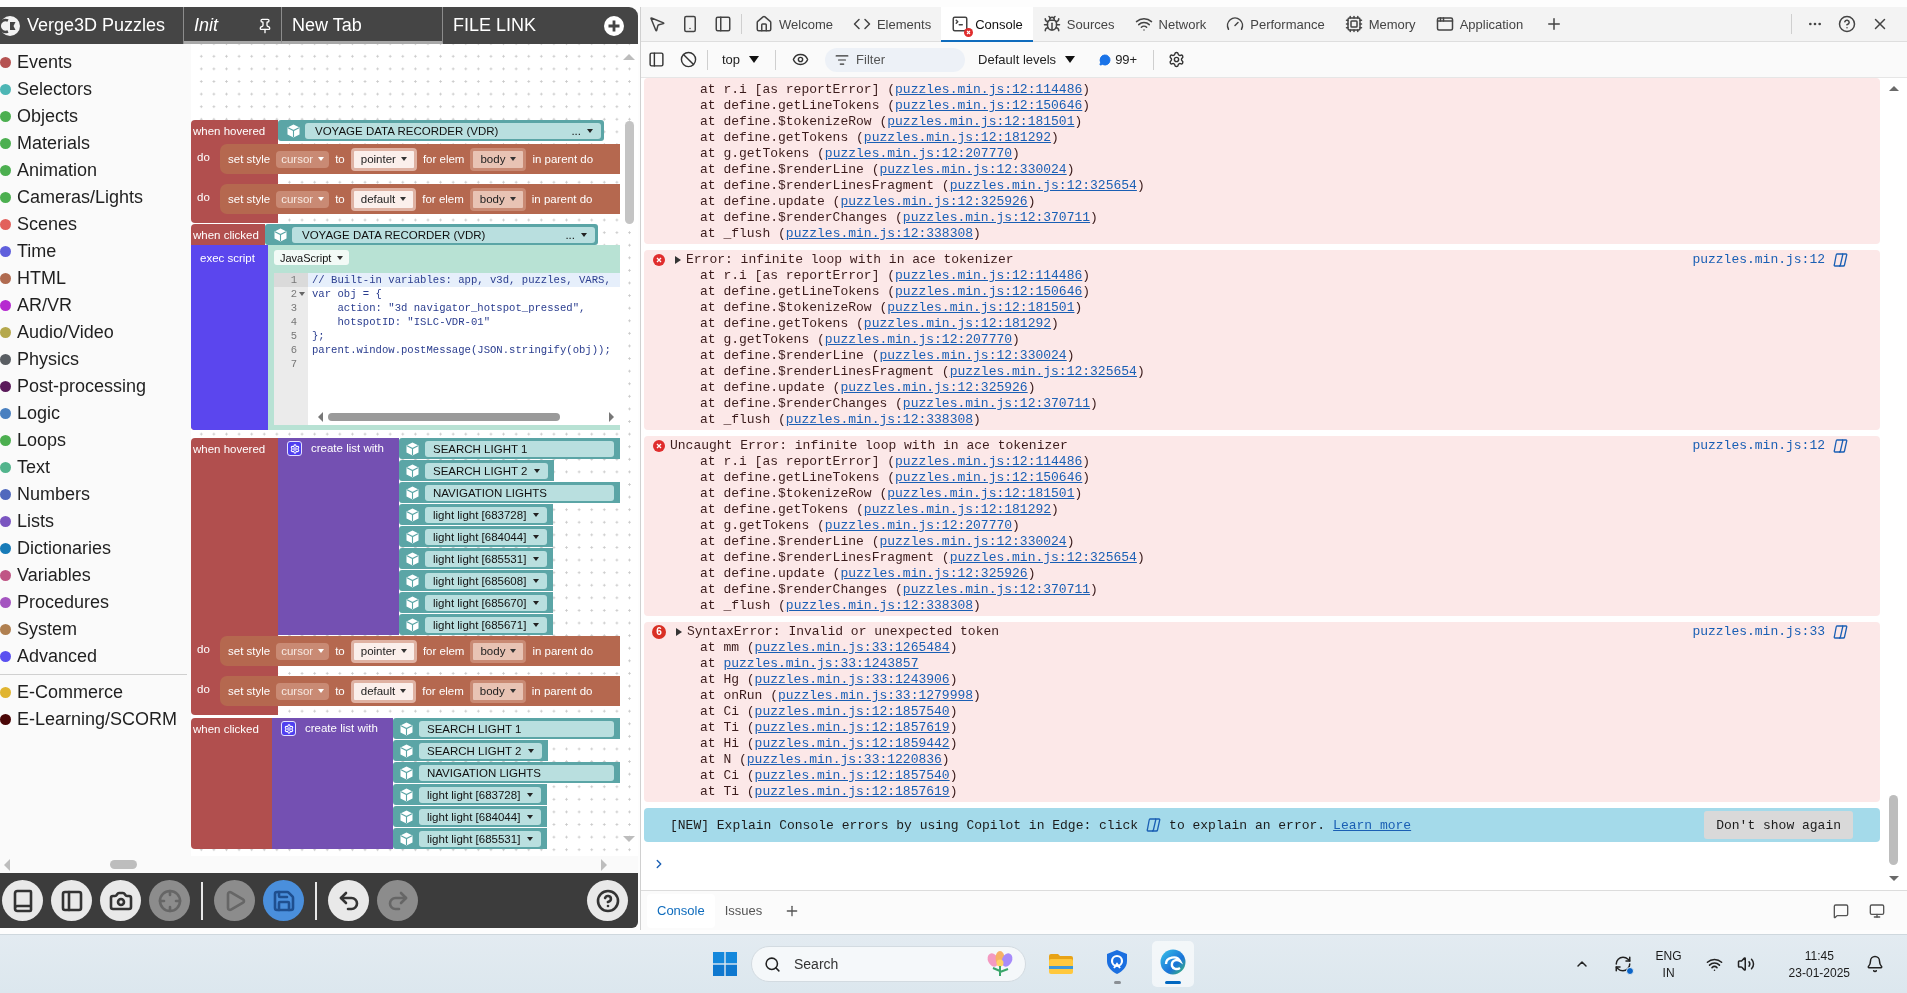 The image size is (1907, 993). I want to click on four-squares-icon, so click(725, 964).